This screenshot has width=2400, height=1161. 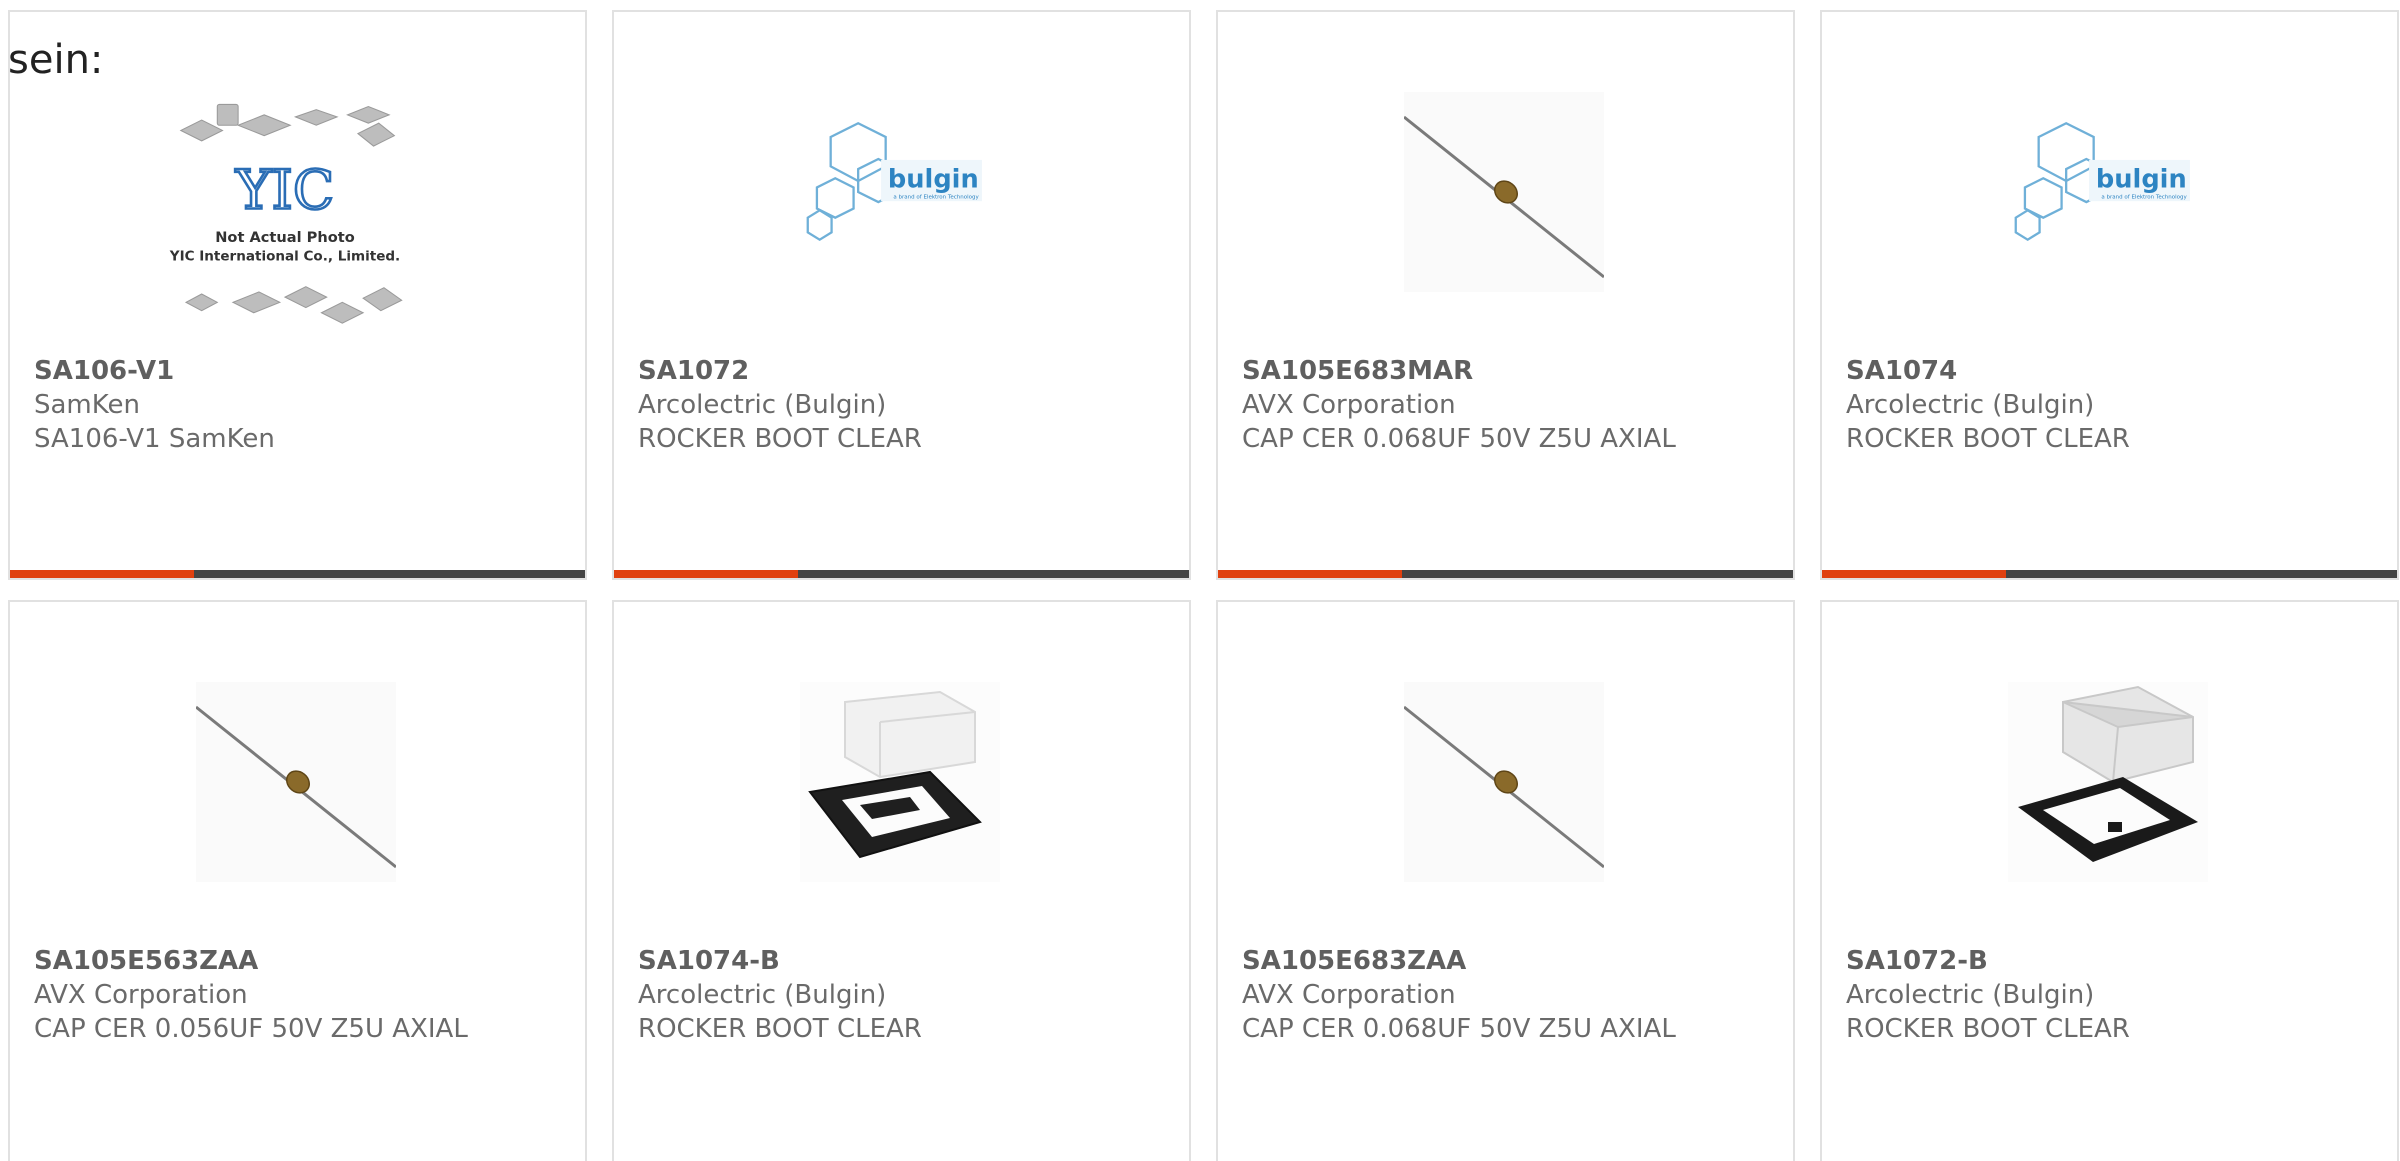 What do you see at coordinates (303, 405) in the screenshot?
I see `product-info: SA106-V1 SamKen SA106-V1 SamKen` at bounding box center [303, 405].